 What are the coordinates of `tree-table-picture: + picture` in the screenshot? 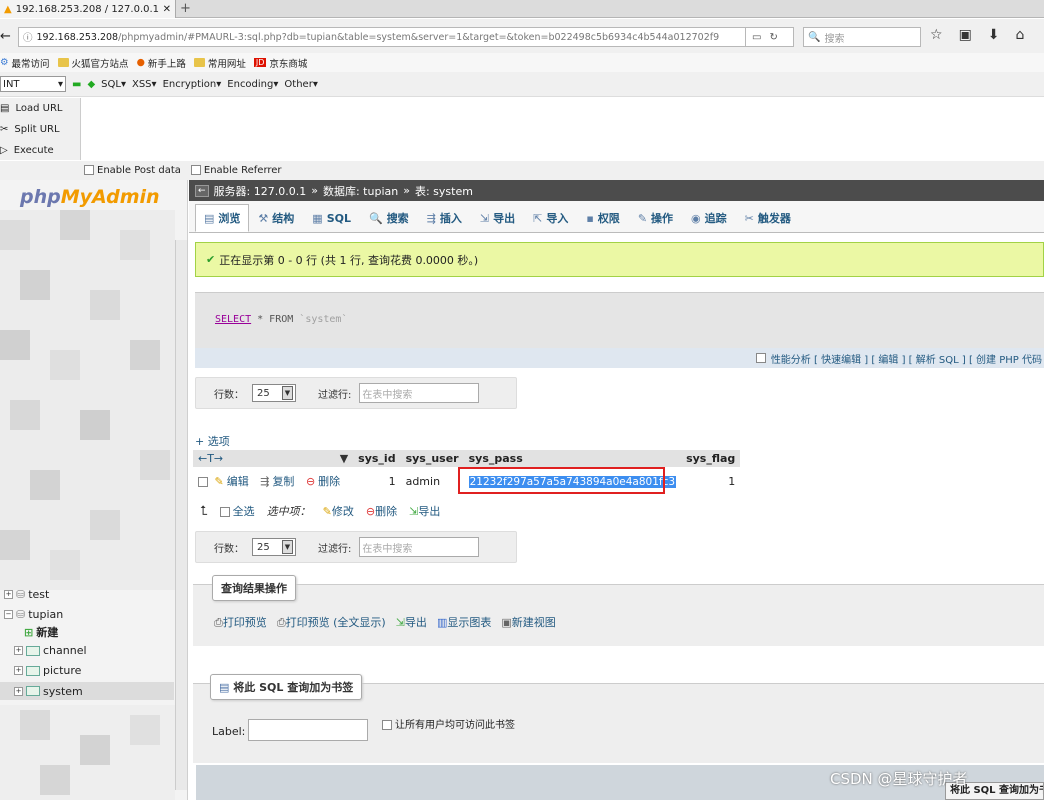 It's located at (47, 670).